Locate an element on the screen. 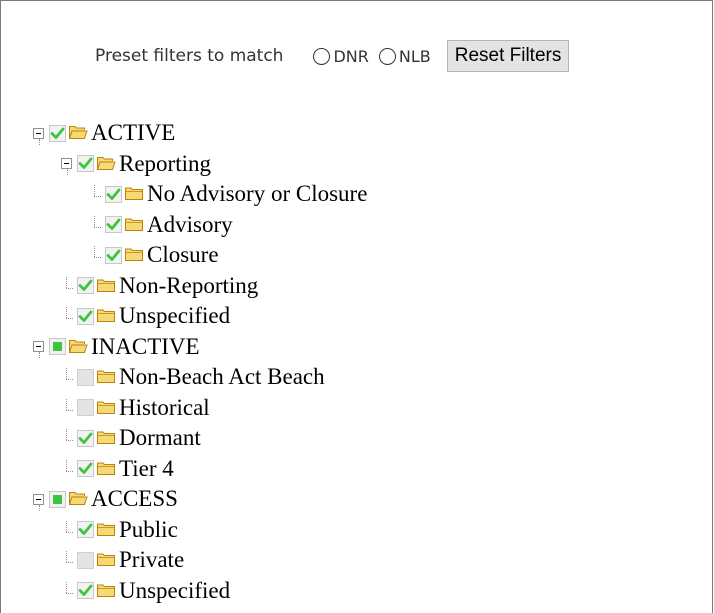 The image size is (714, 613). nlb-radio-label: NLB is located at coordinates (414, 56).